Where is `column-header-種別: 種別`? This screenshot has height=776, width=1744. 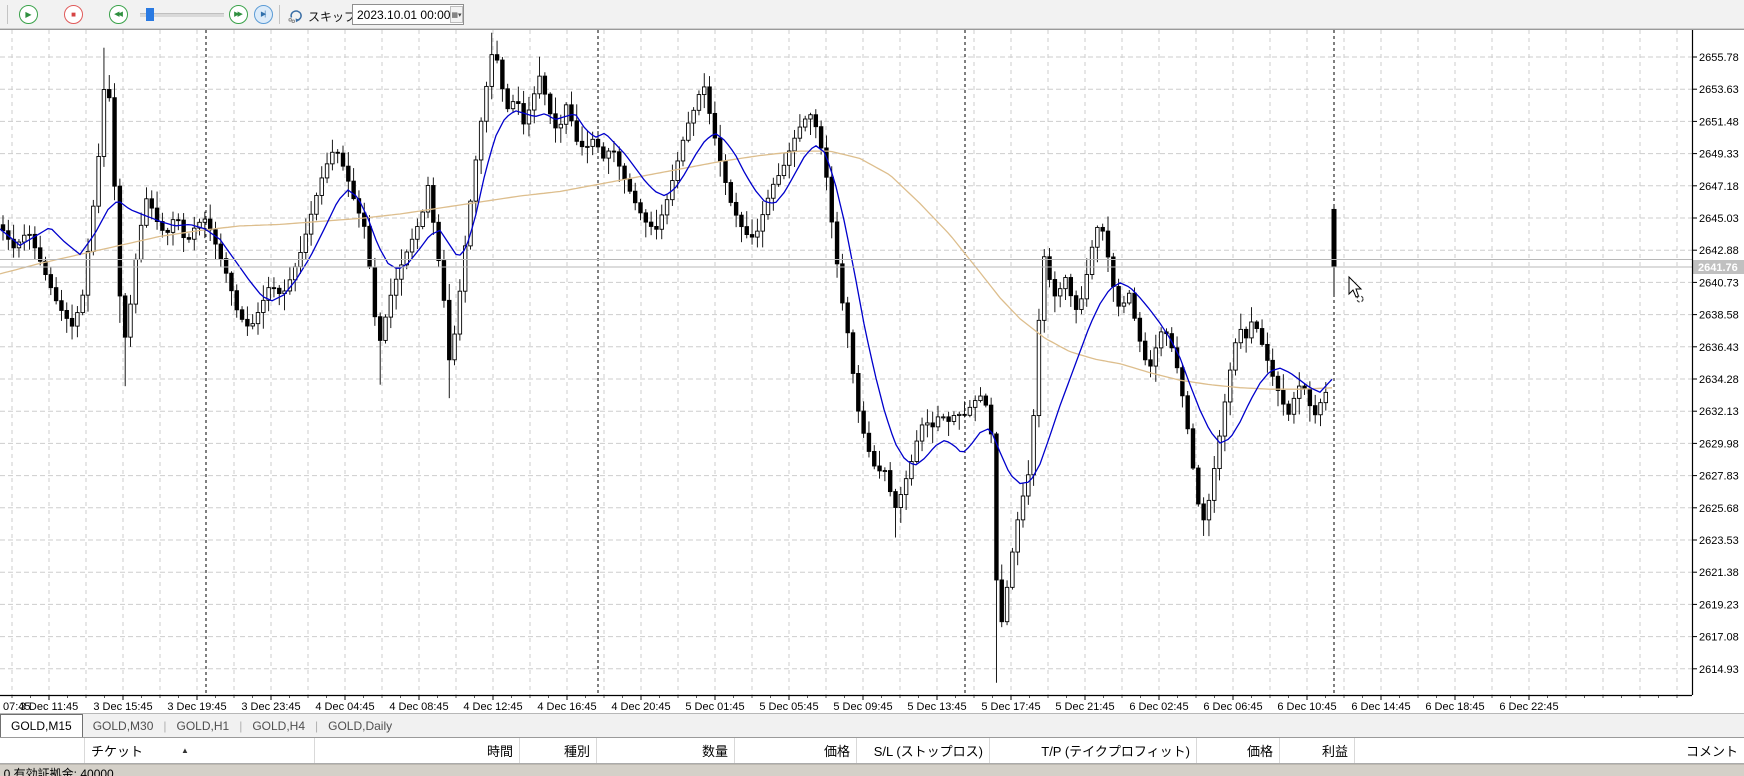
column-header-種別: 種別 is located at coordinates (558, 750).